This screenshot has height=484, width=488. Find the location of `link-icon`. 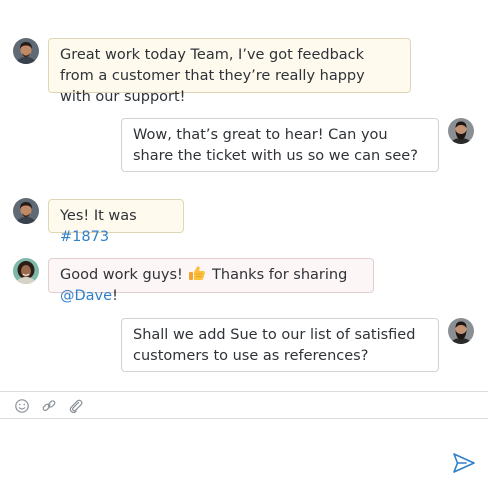

link-icon is located at coordinates (49, 406).